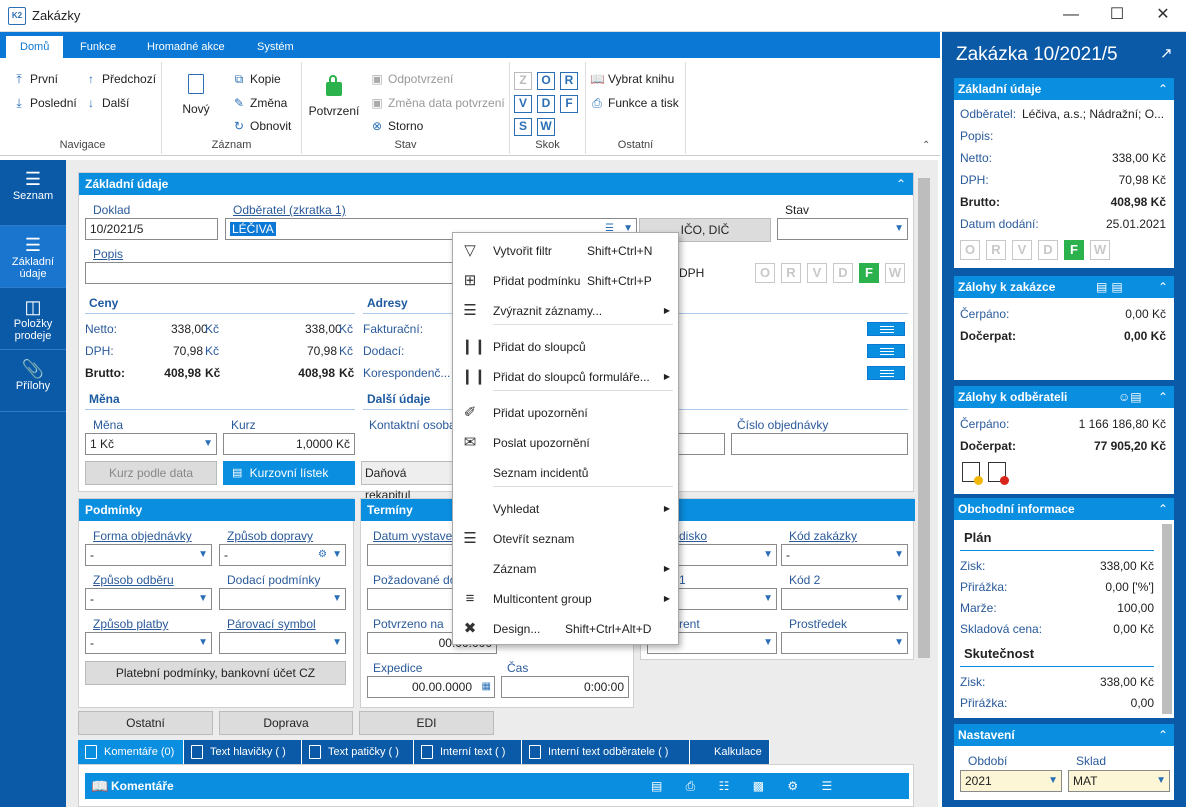 Image resolution: width=1186 pixels, height=807 pixels. What do you see at coordinates (289, 473) in the screenshot?
I see `kurzovni-listek-button: ▤ Kurzovní lístek` at bounding box center [289, 473].